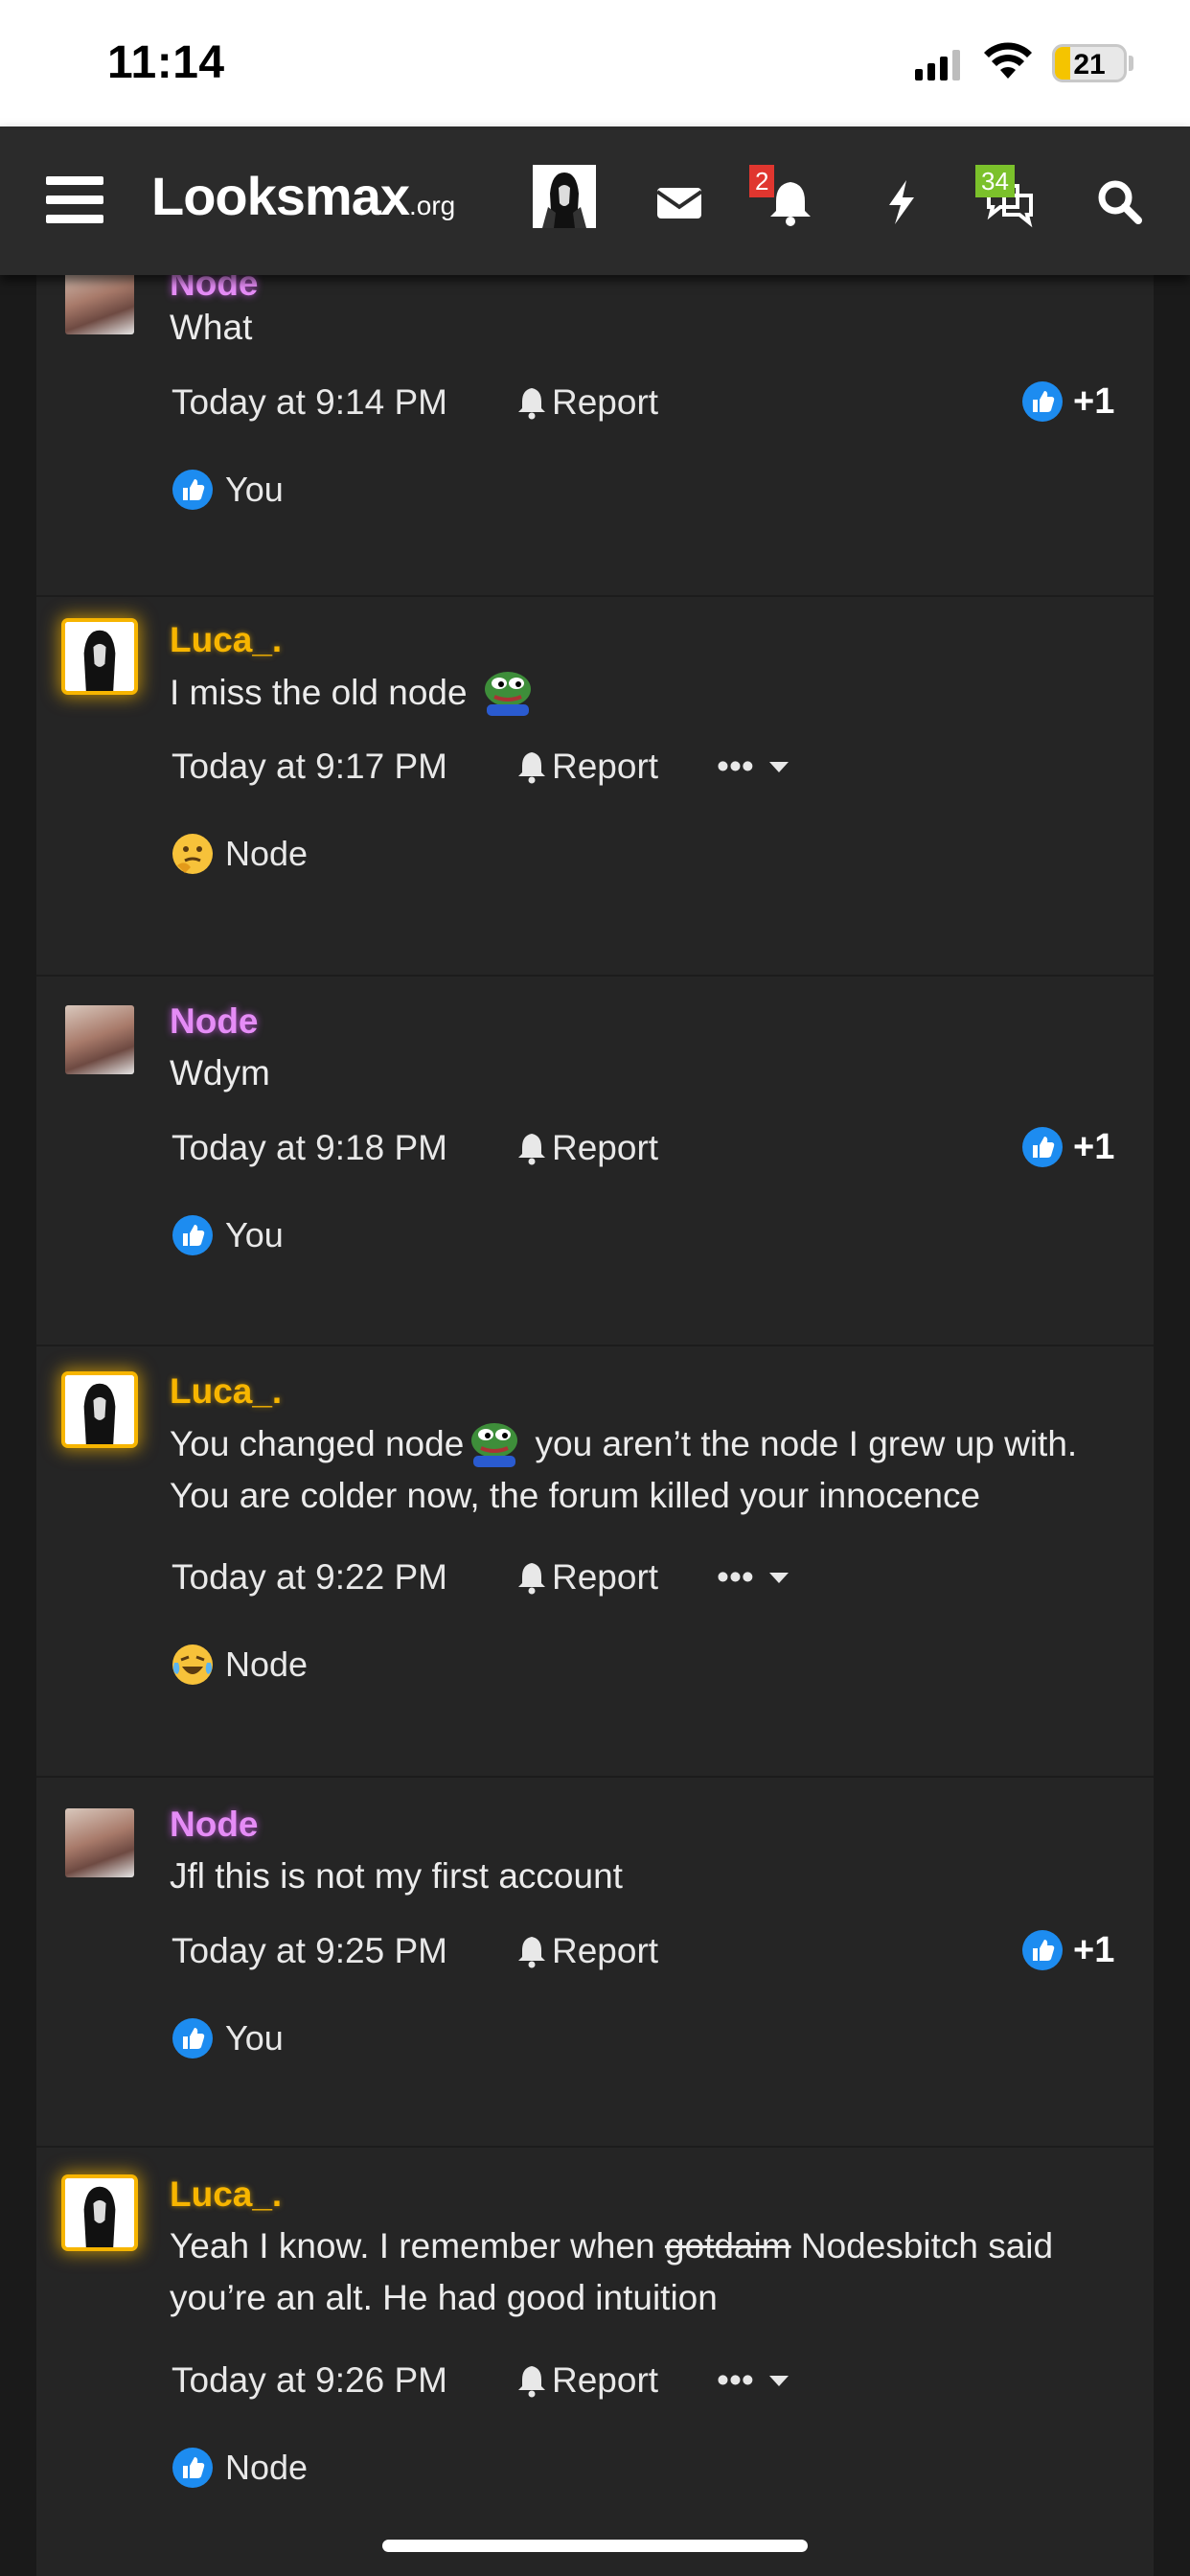 The height and width of the screenshot is (2576, 1190). I want to click on battery-tip, so click(1131, 63).